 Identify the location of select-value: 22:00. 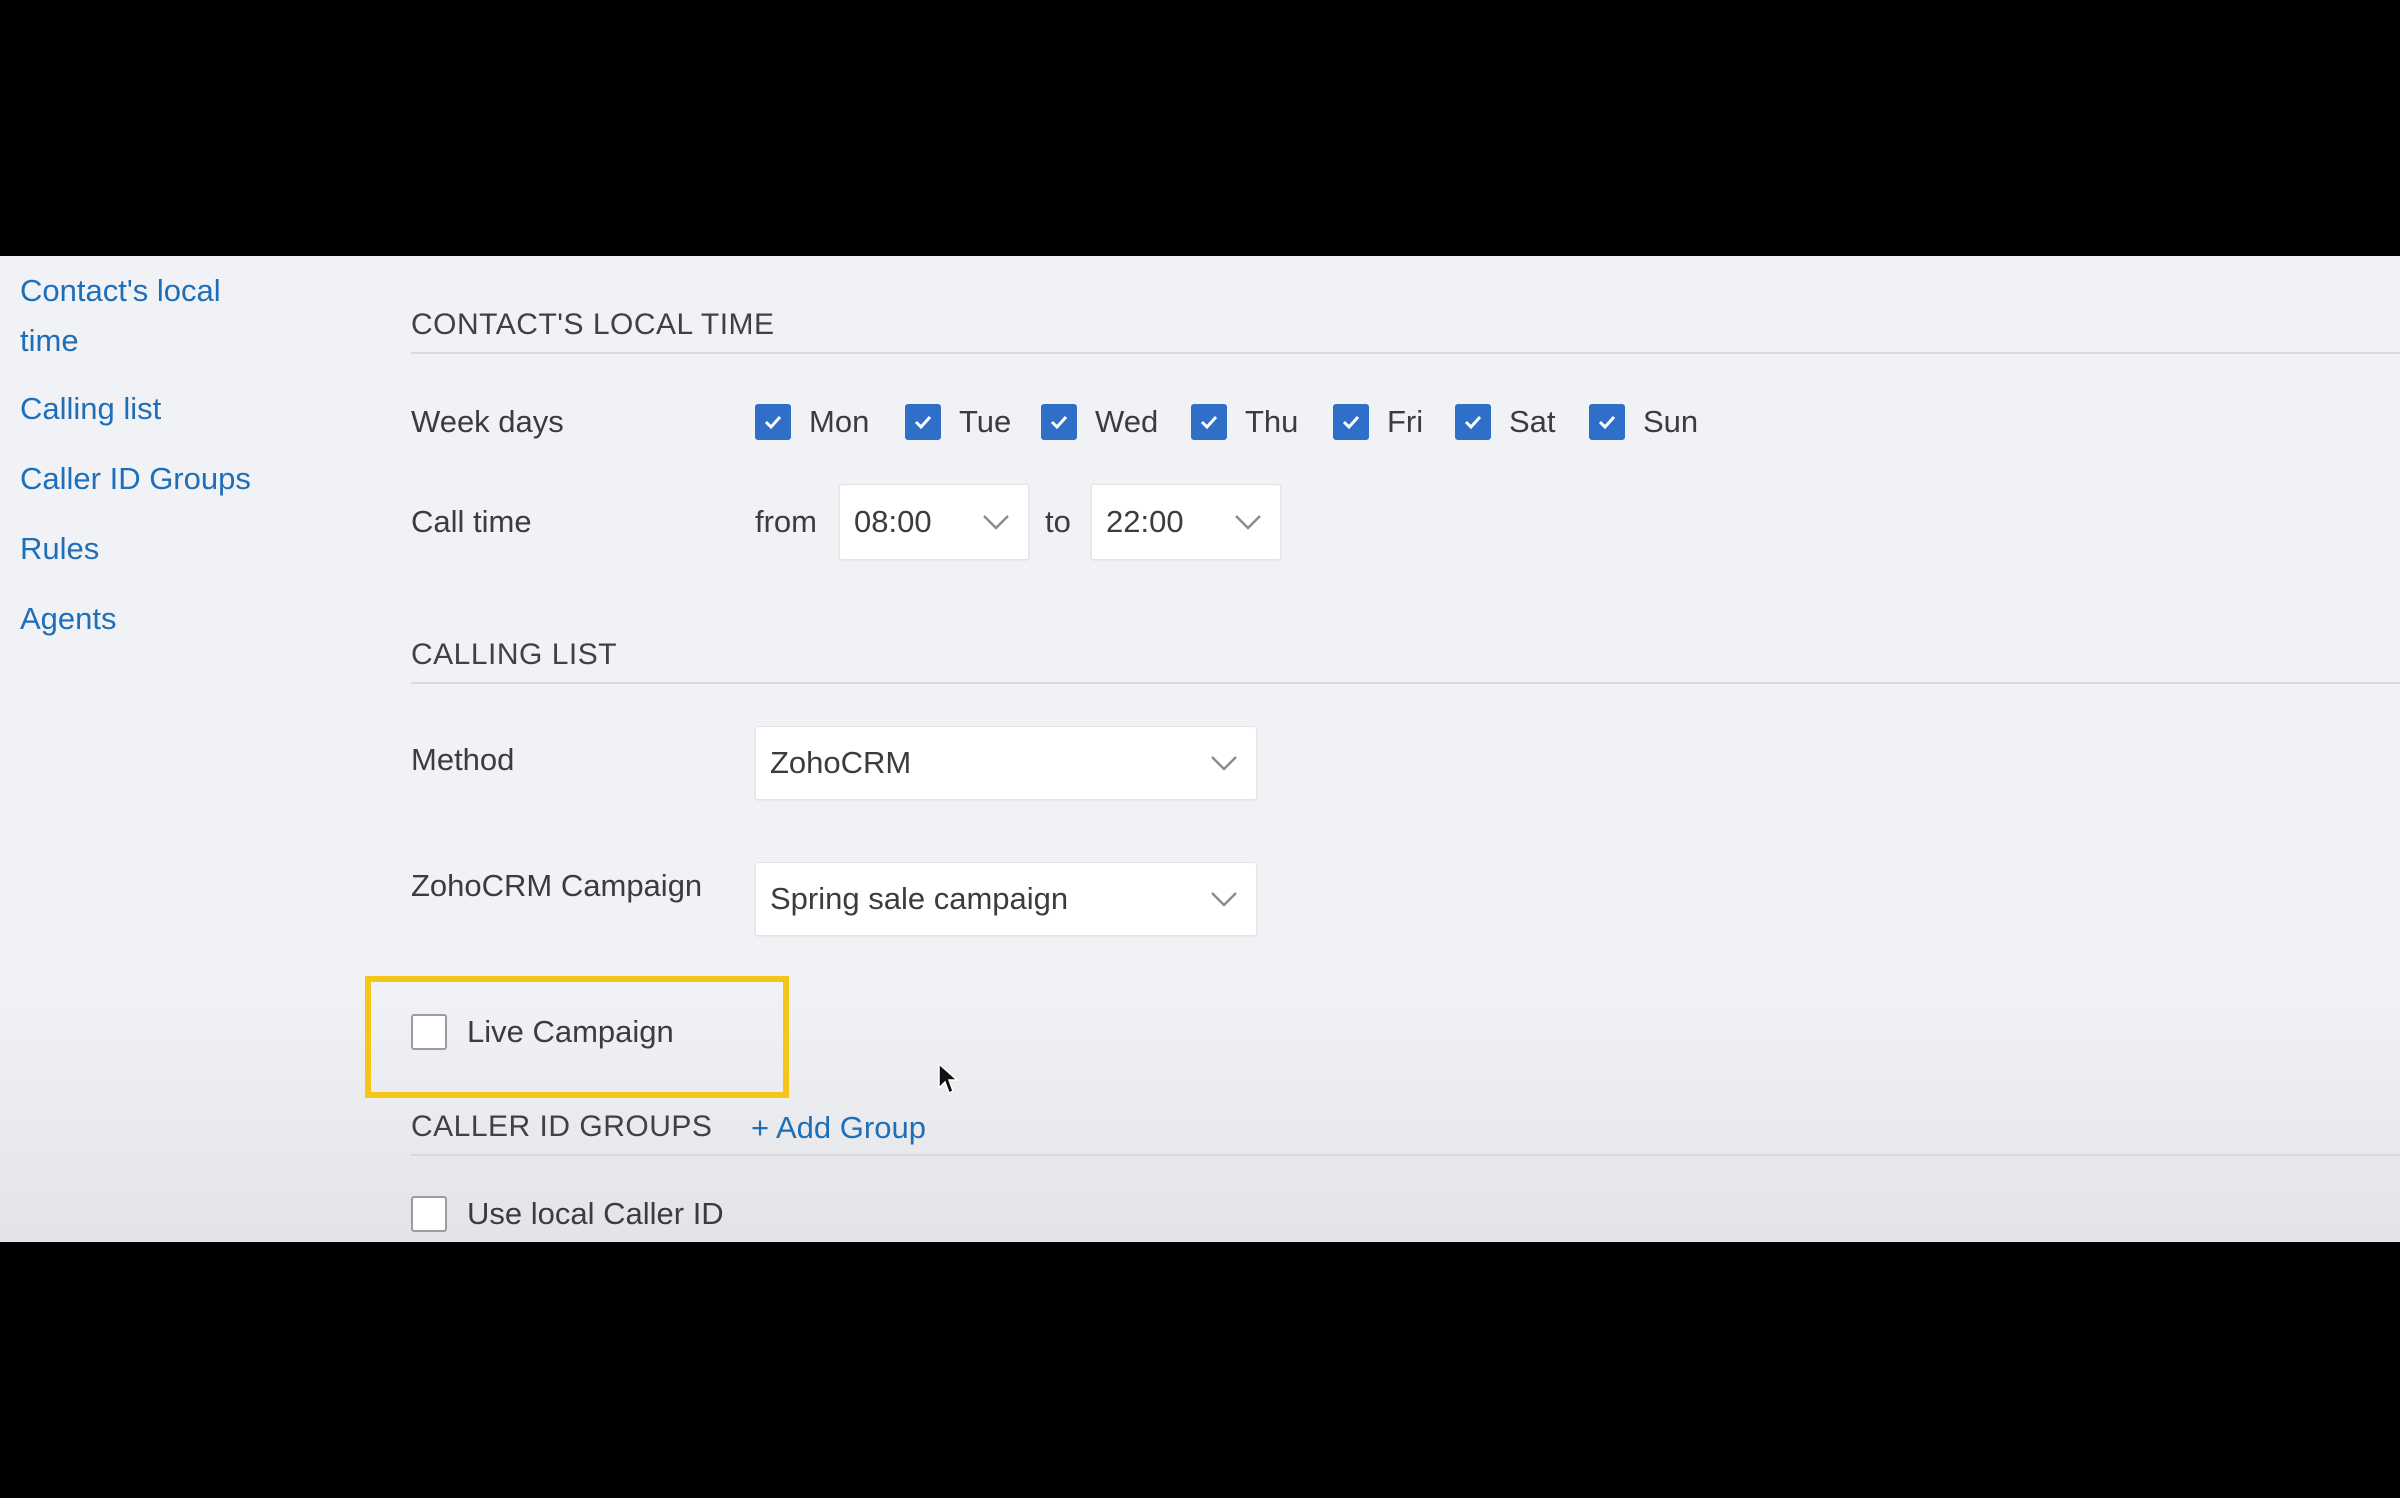
(1145, 521).